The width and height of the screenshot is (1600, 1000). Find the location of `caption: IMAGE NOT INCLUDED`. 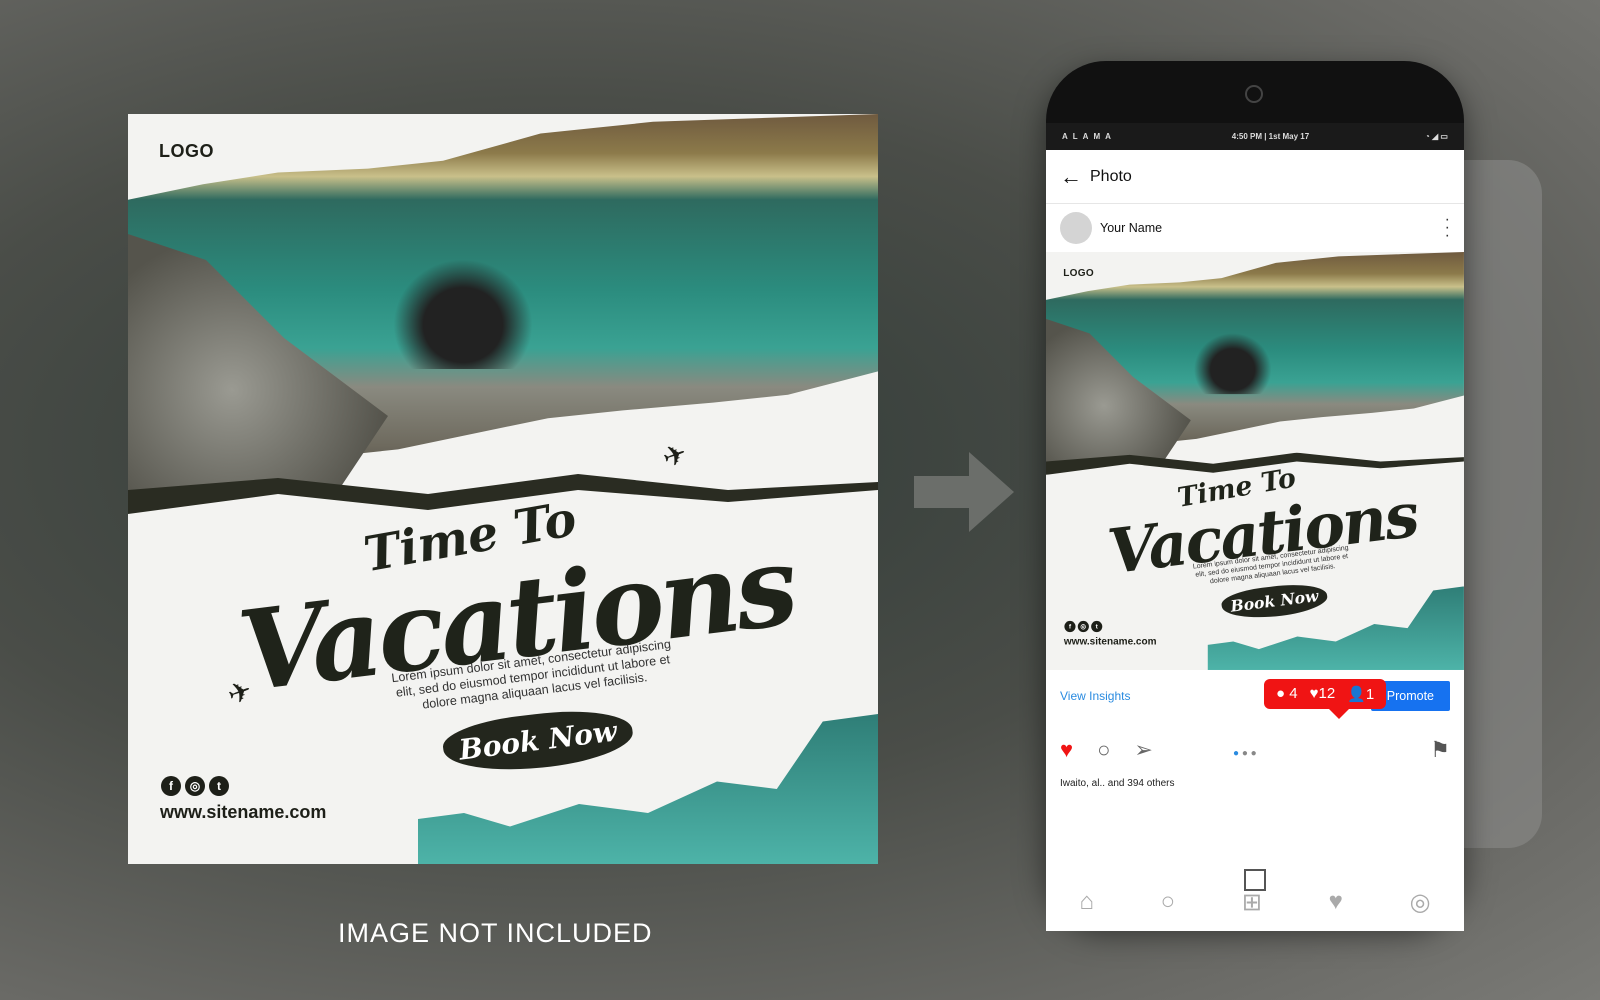

caption: IMAGE NOT INCLUDED is located at coordinates (495, 933).